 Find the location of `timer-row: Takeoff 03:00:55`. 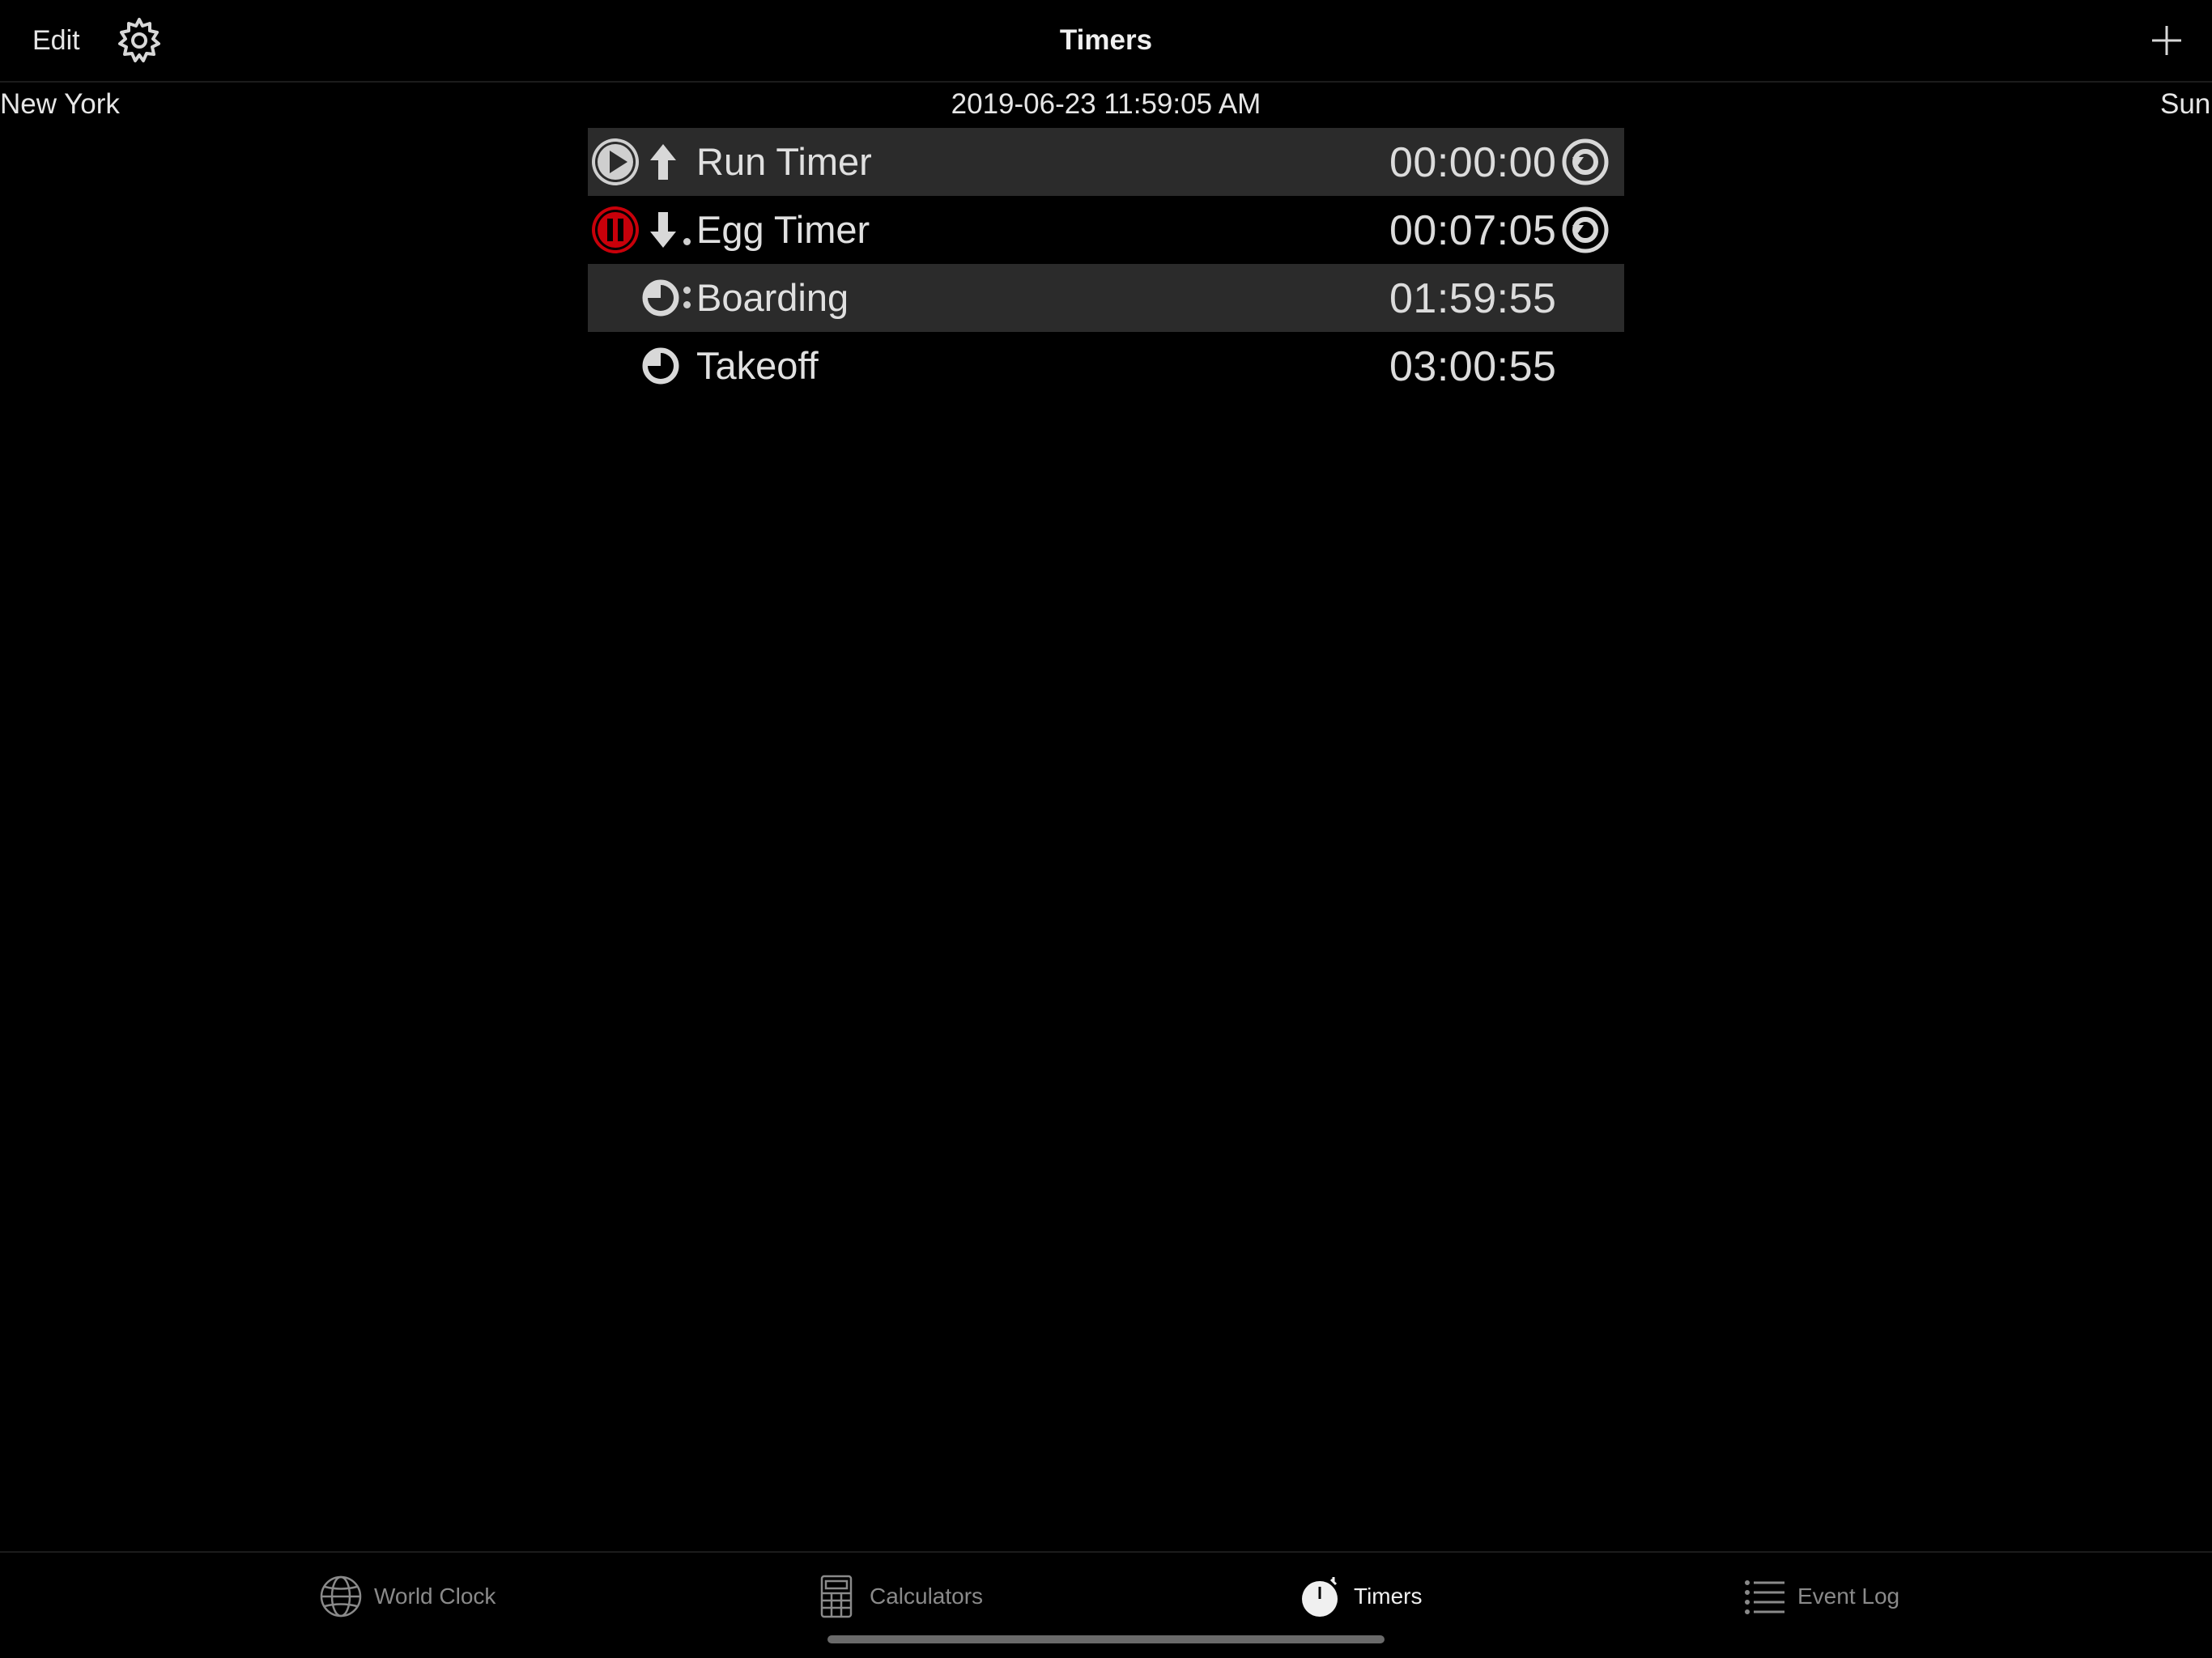

timer-row: Takeoff 03:00:55 is located at coordinates (1106, 366).